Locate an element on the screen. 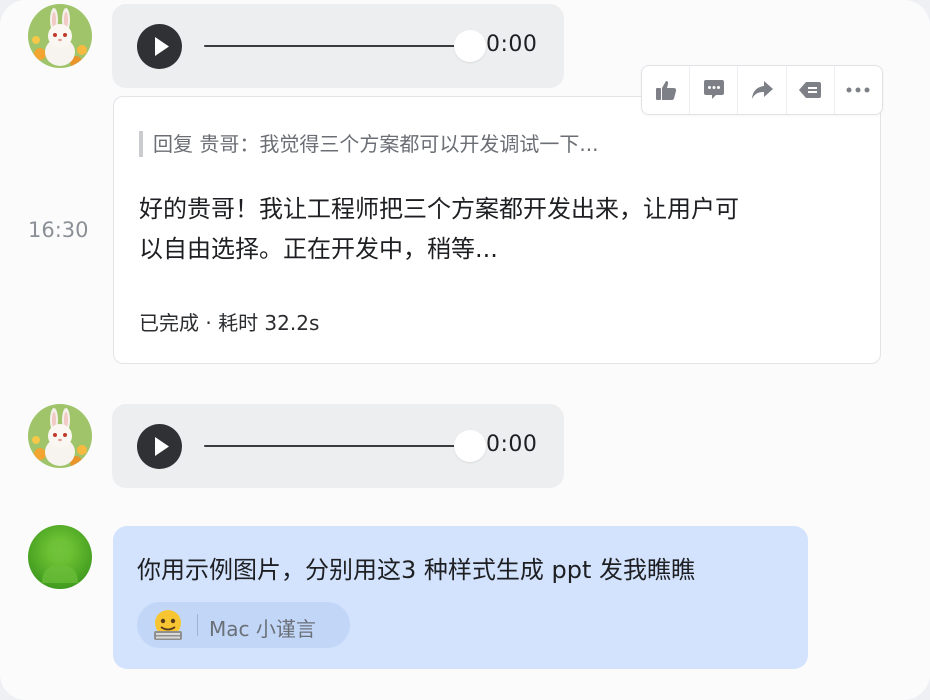  backspace-button is located at coordinates (811, 90).